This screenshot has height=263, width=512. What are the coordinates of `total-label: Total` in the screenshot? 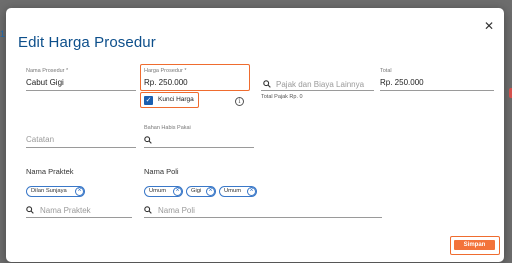 It's located at (386, 71).